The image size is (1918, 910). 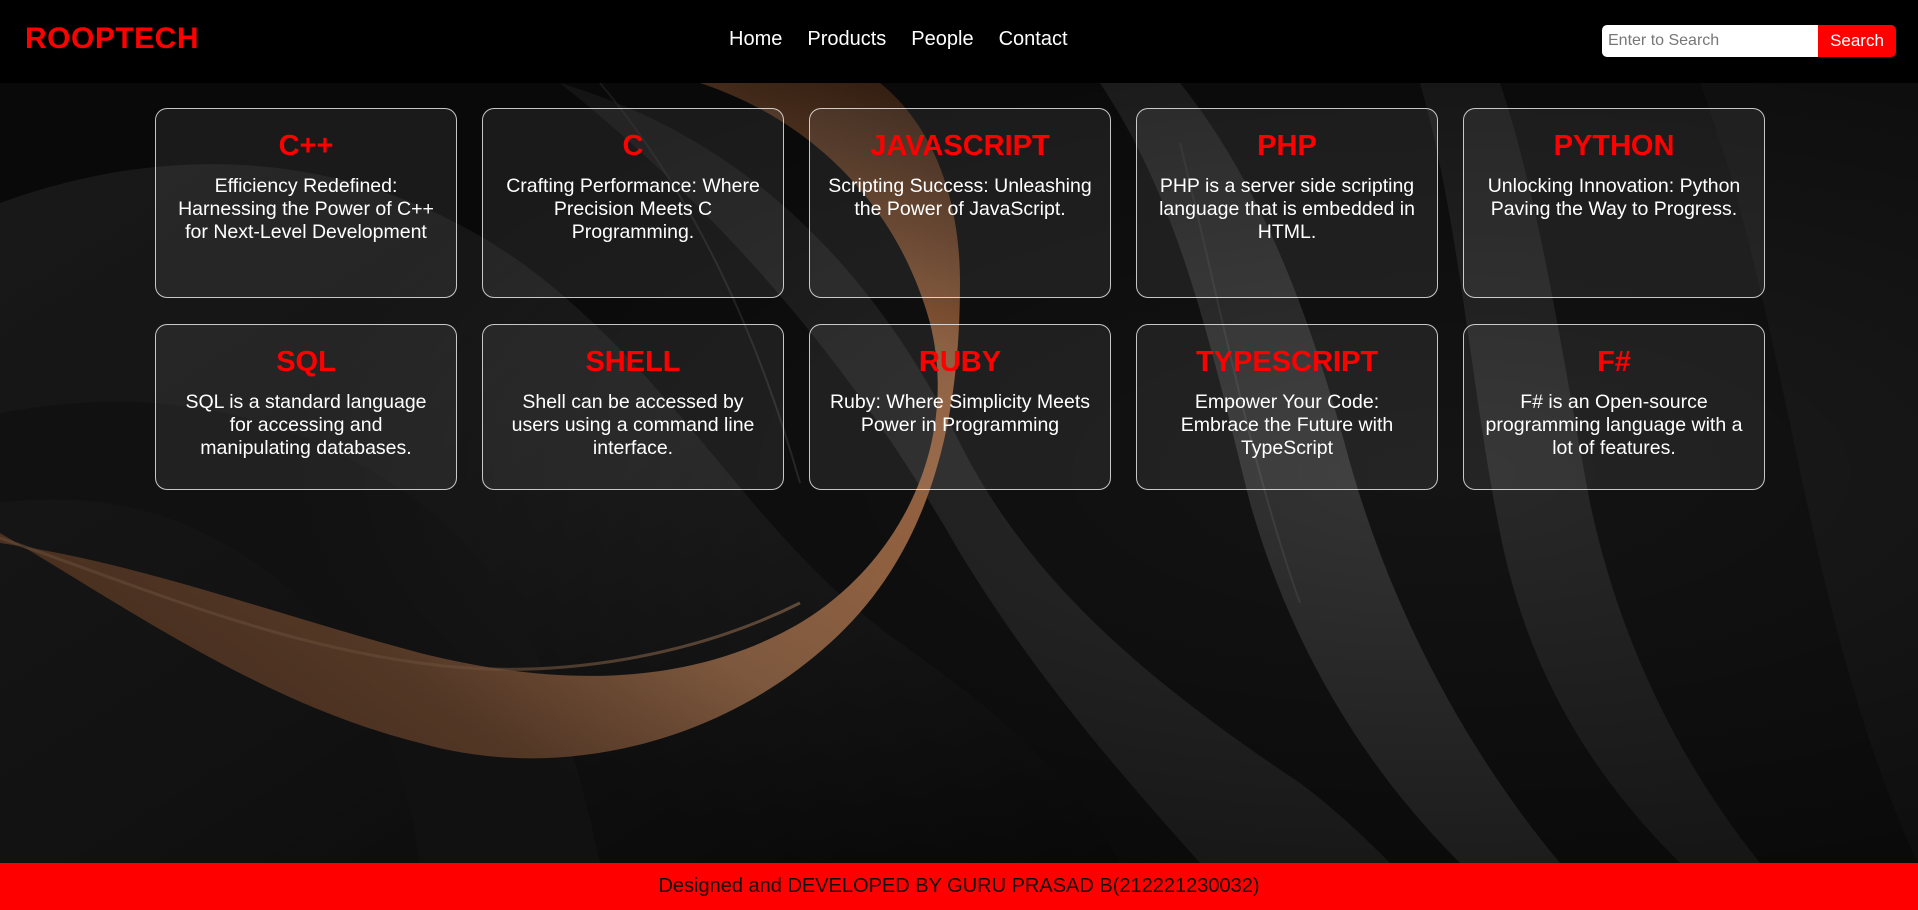 I want to click on search-form: Search, so click(x=1749, y=41).